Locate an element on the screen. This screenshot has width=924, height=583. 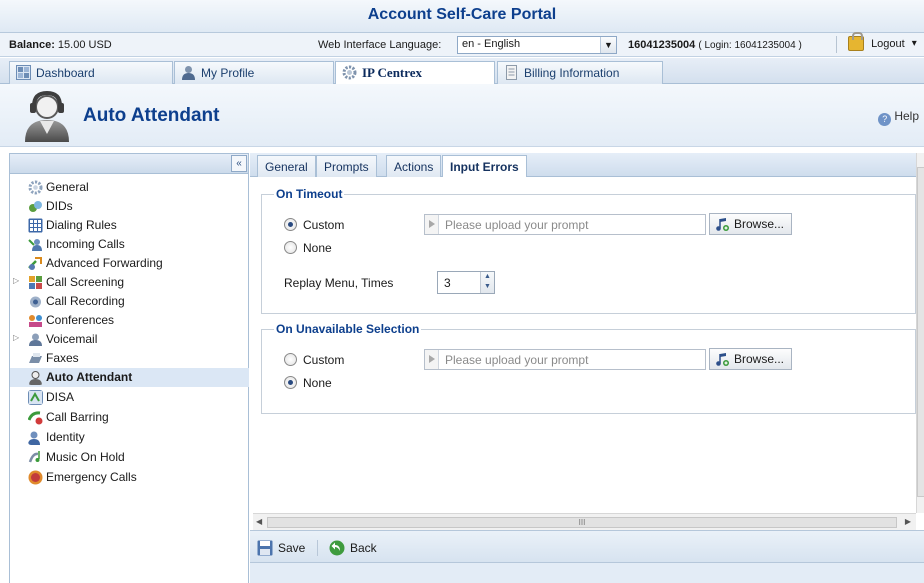
scrollbar-thumb: III is located at coordinates (582, 522).